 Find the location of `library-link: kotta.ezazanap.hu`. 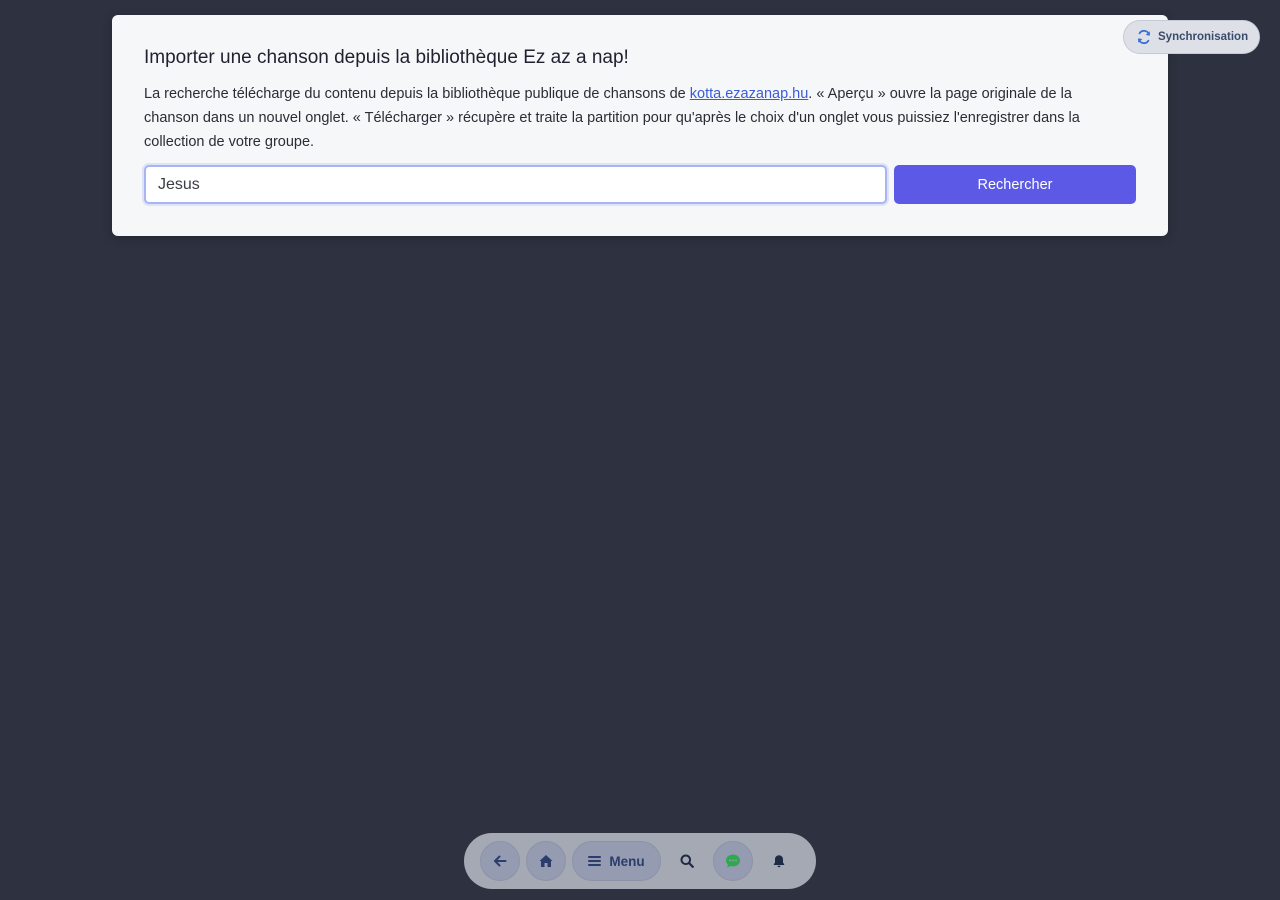

library-link: kotta.ezazanap.hu is located at coordinates (749, 94).